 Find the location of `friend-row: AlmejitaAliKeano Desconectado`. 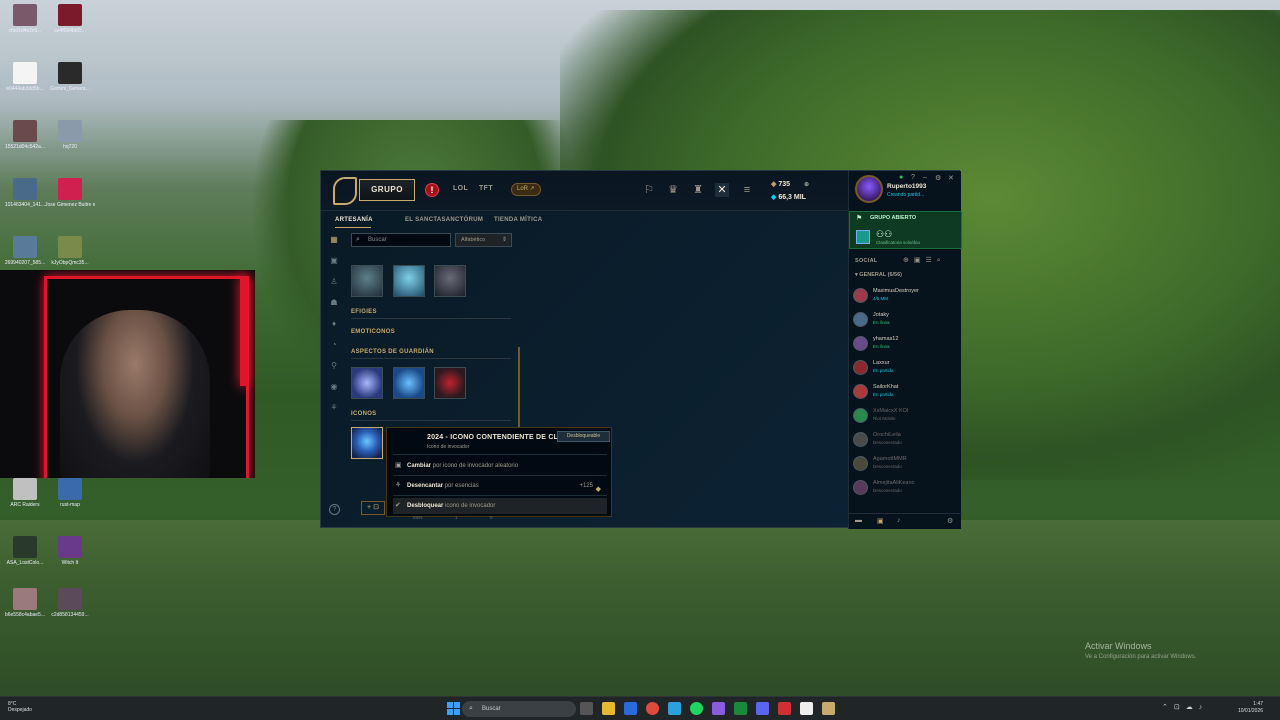

friend-row: AlmejitaAliKeano Desconectado is located at coordinates (906, 488).